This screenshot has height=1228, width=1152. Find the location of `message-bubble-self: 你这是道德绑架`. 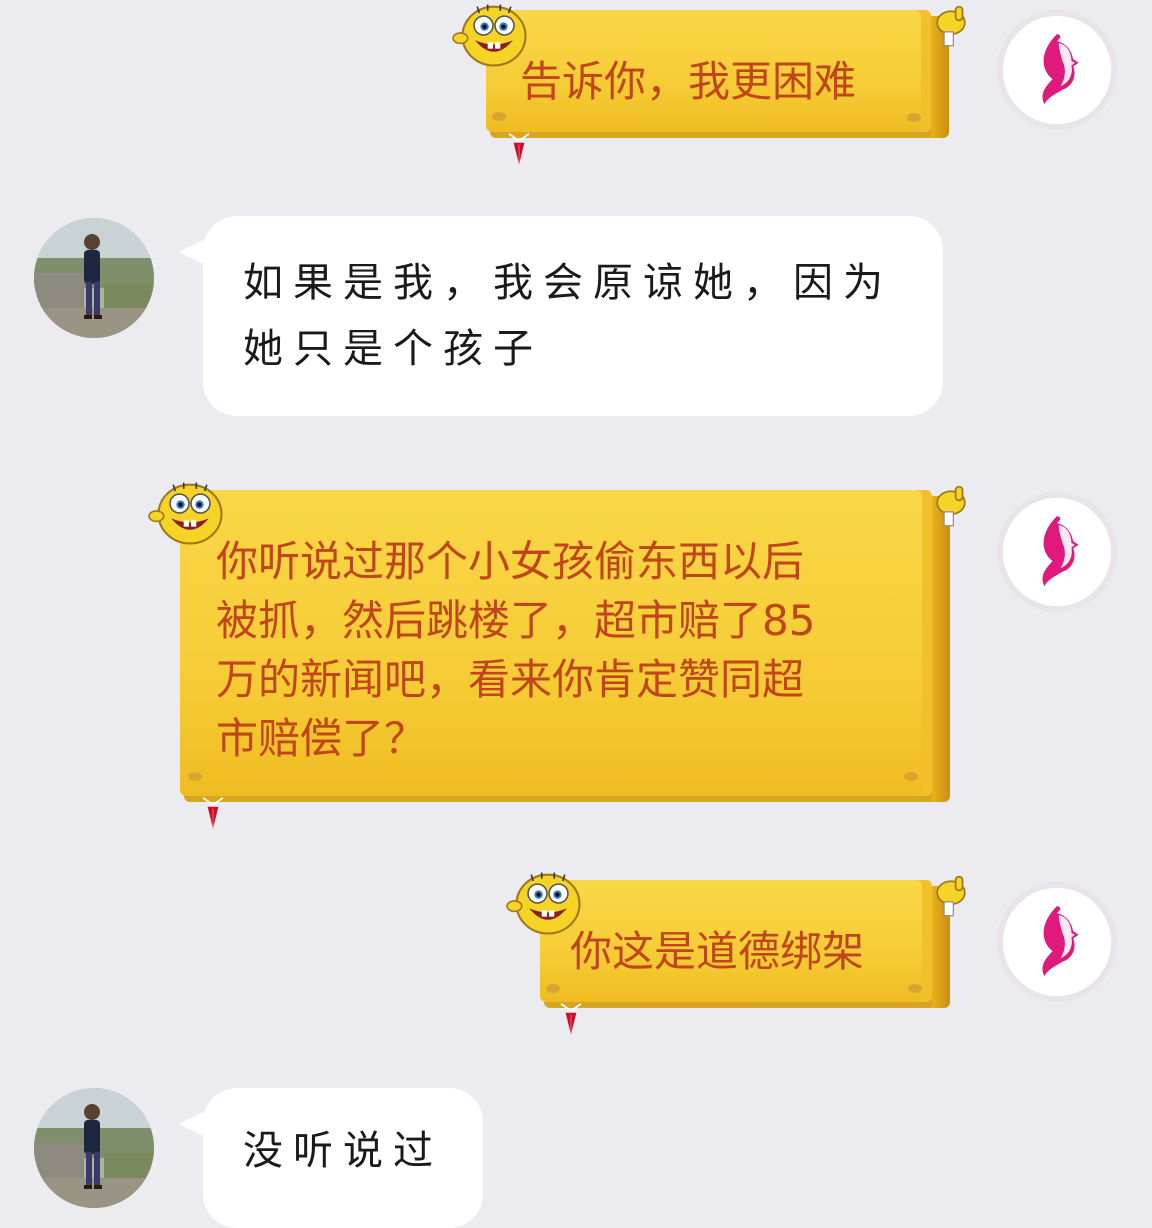

message-bubble-self: 你这是道德绑架 is located at coordinates (745, 944).